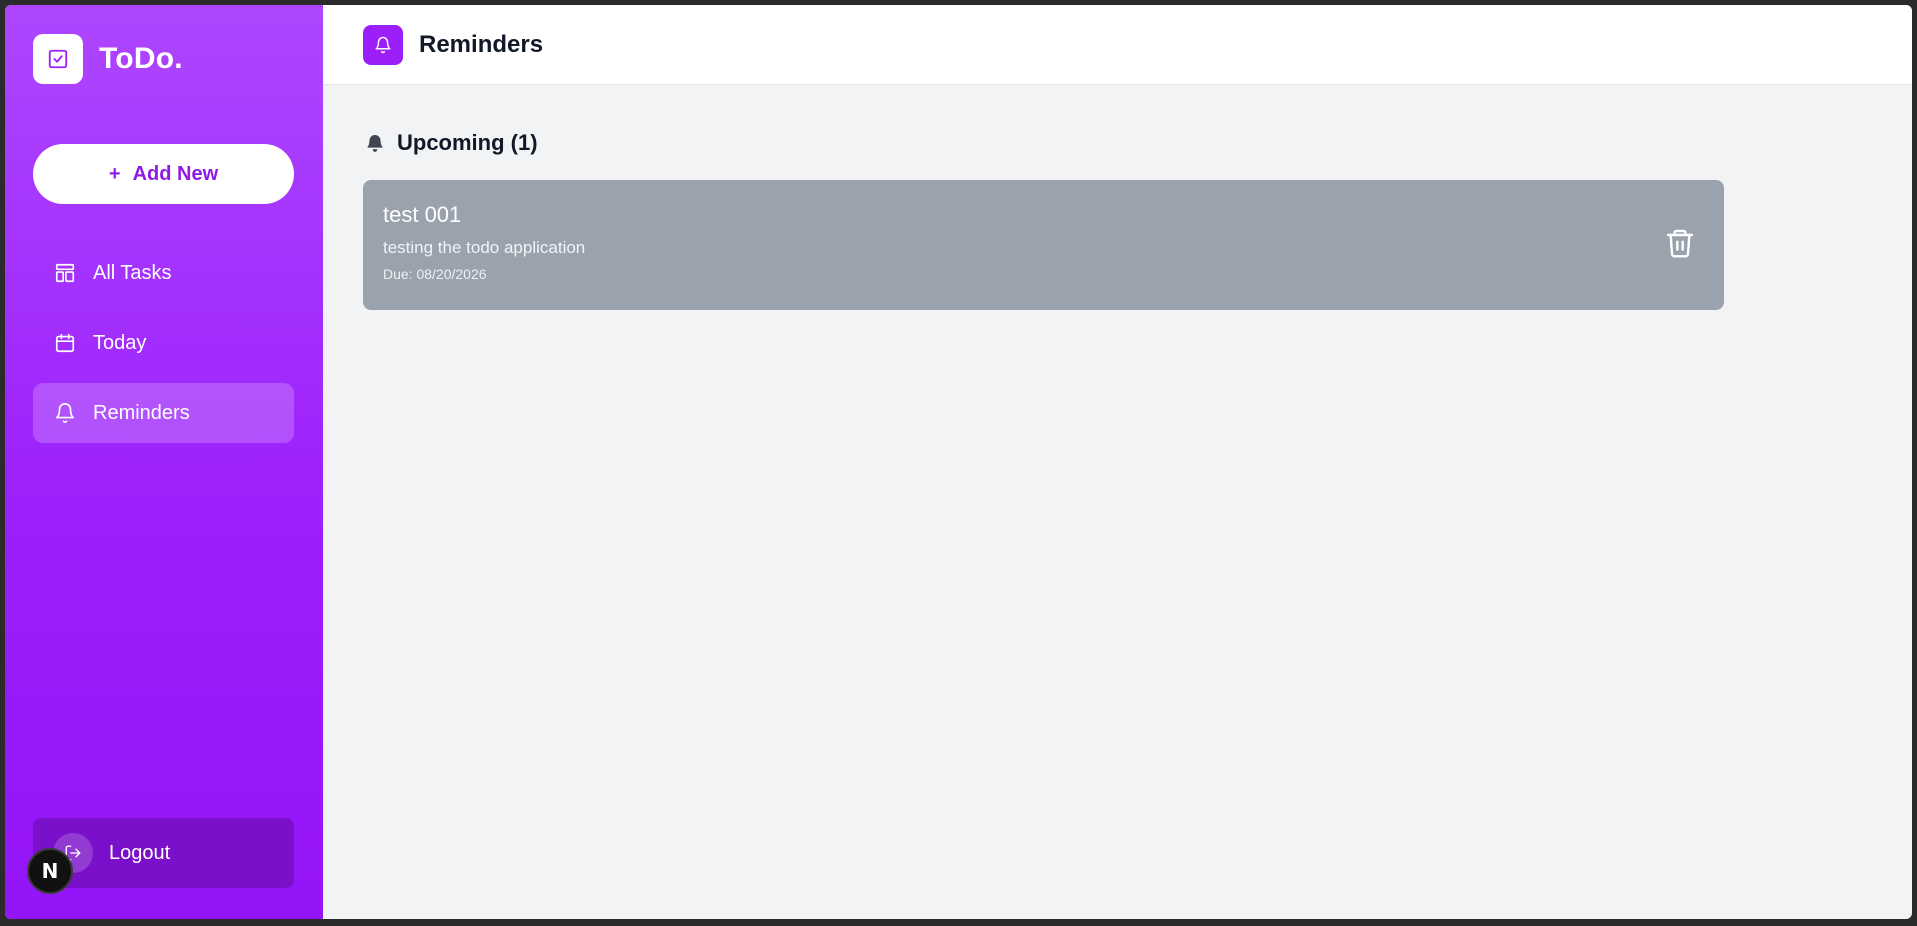  What do you see at coordinates (163, 343) in the screenshot?
I see `sidebar-item-today: Today` at bounding box center [163, 343].